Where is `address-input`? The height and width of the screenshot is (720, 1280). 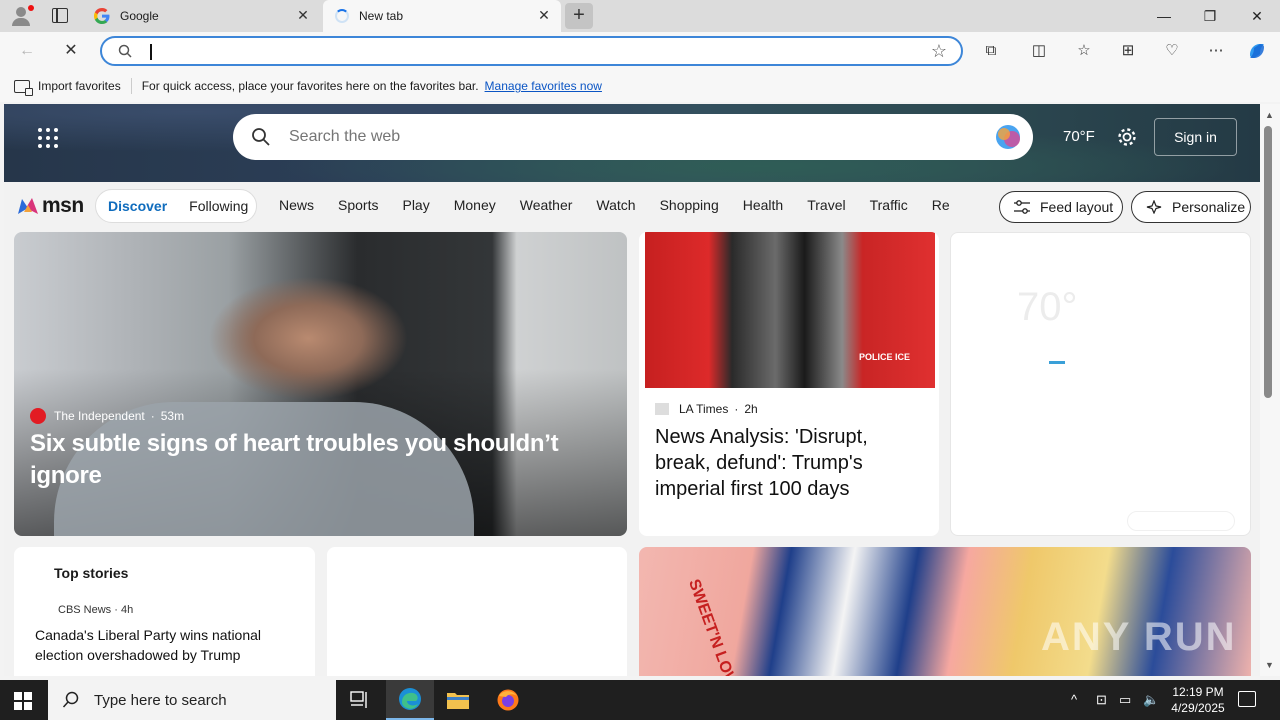
address-input is located at coordinates (532, 52).